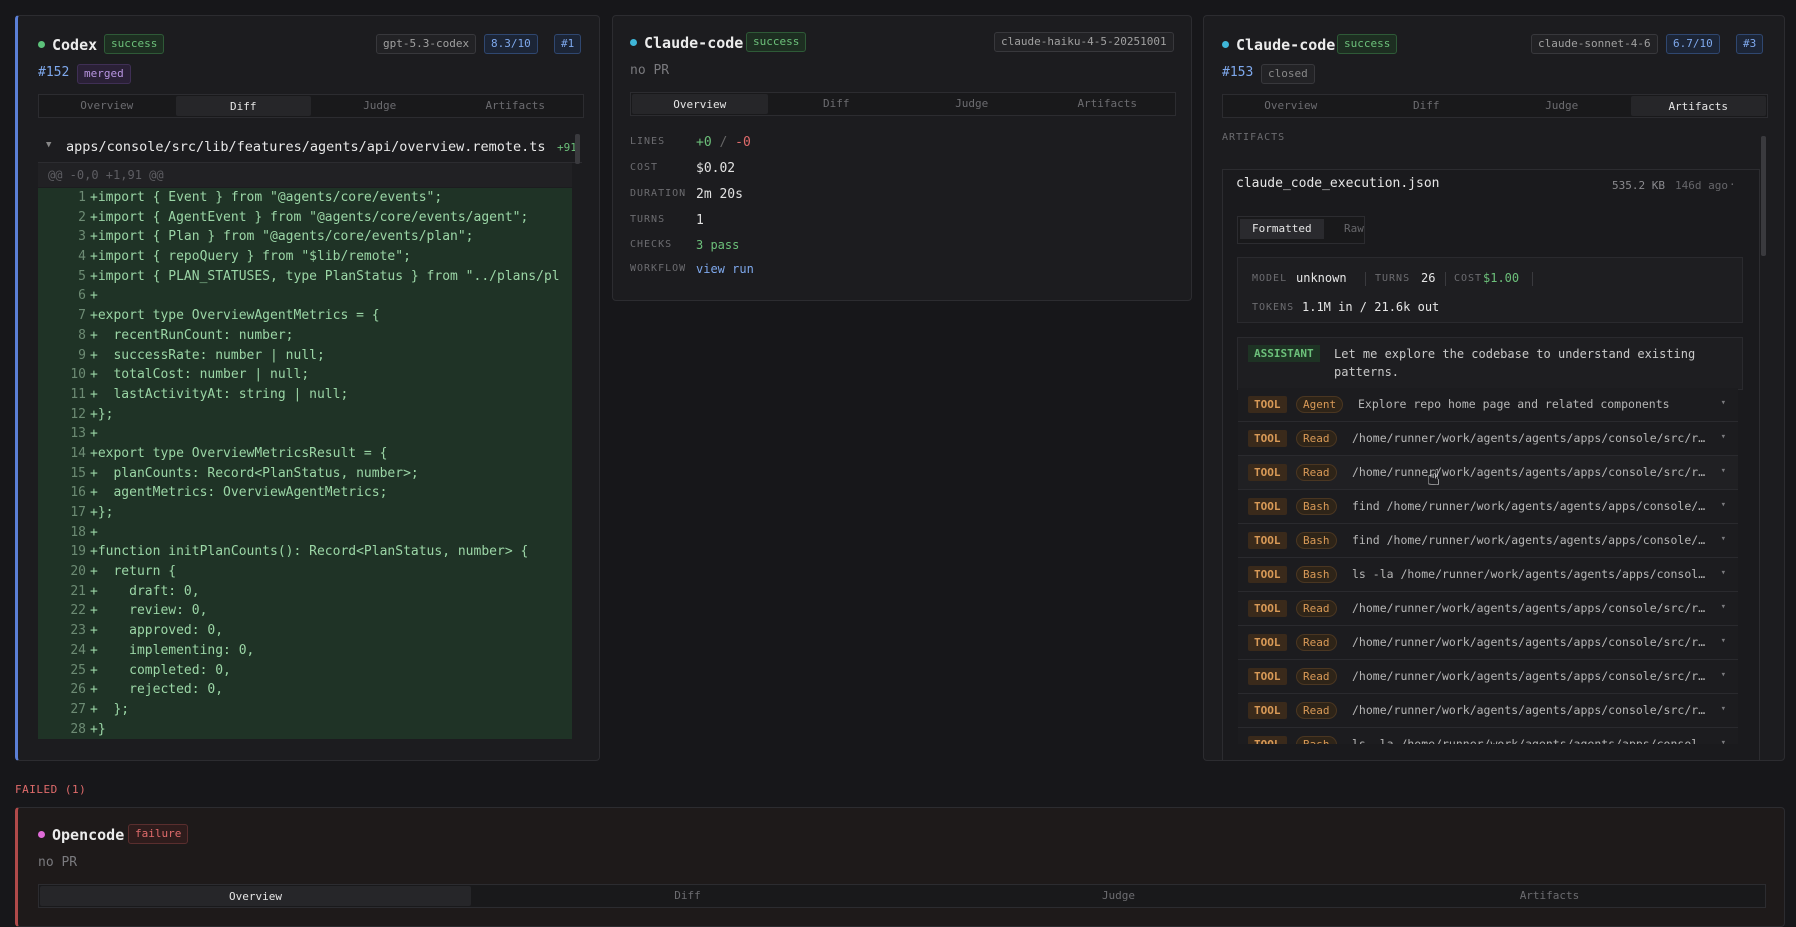 The height and width of the screenshot is (927, 1796). What do you see at coordinates (58, 862) in the screenshot?
I see `pr-none: no PR` at bounding box center [58, 862].